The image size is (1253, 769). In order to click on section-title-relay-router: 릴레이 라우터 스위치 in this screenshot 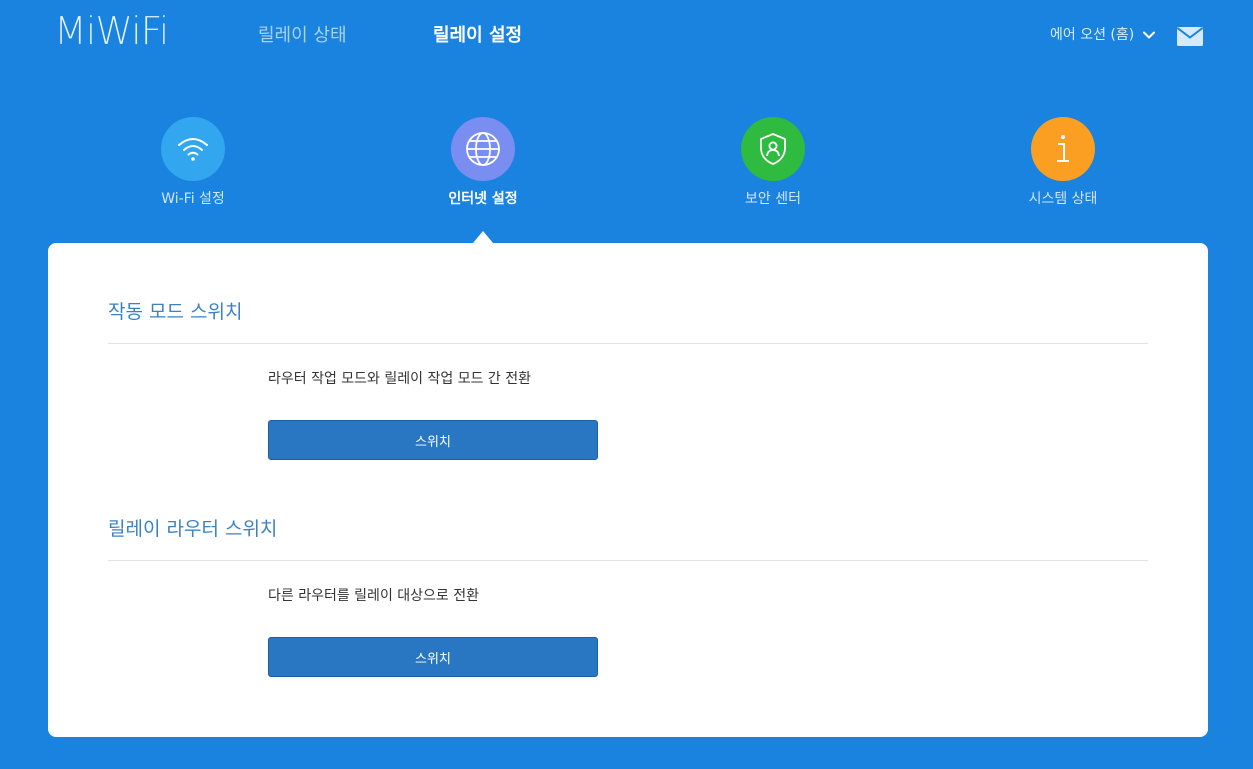, I will do `click(193, 529)`.